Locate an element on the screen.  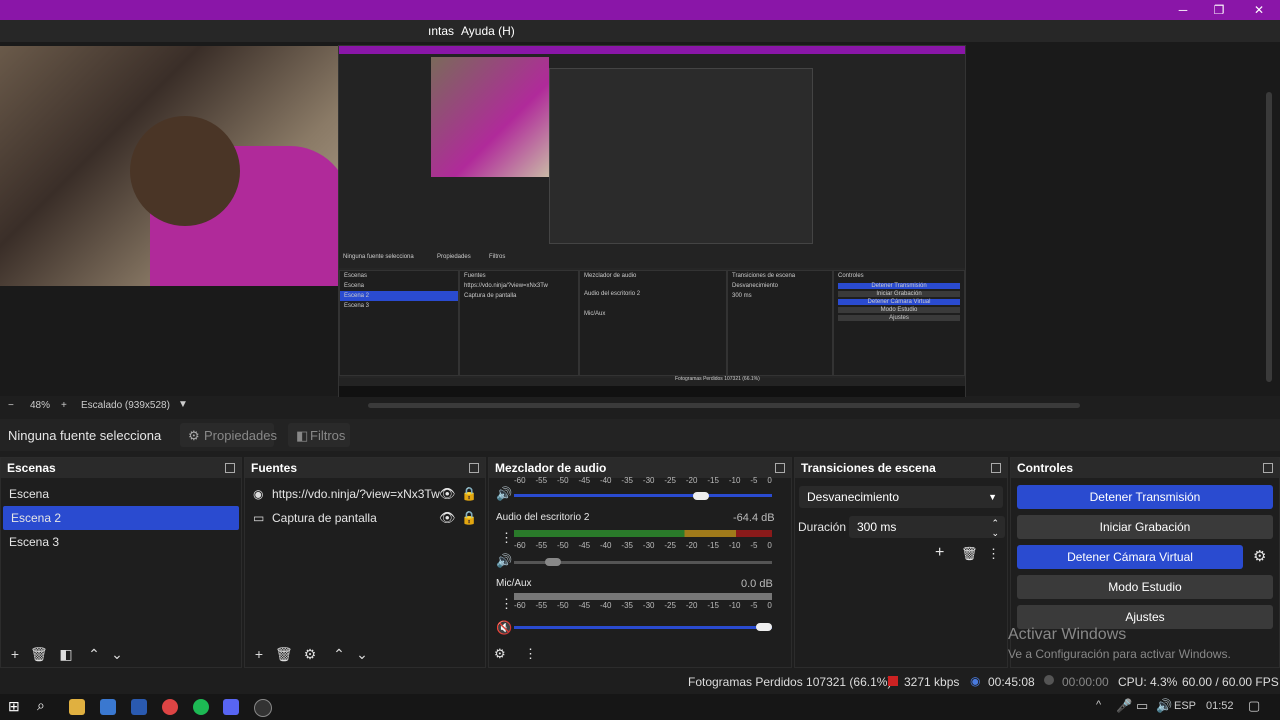
source-label: https://vdo.ninja/?view=xNx3Tw is located at coordinates (356, 494).